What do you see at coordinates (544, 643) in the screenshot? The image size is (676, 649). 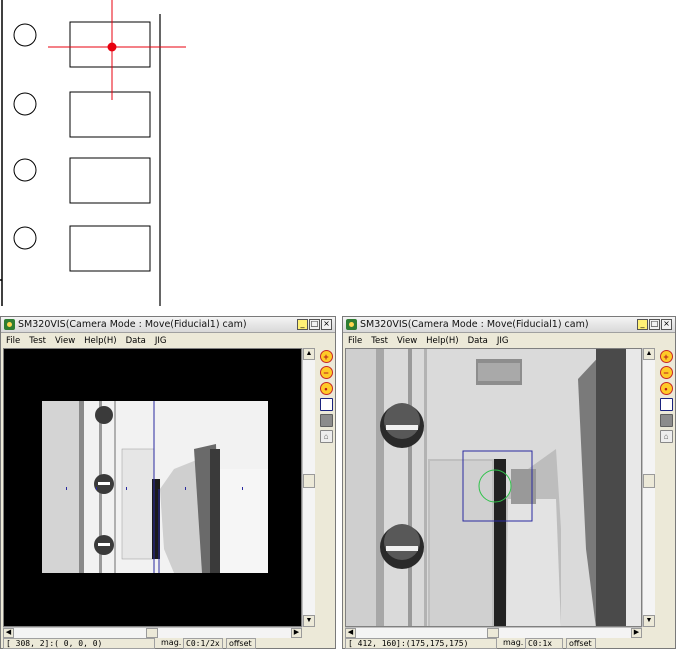 I see `status-mag-value: C0:1x` at bounding box center [544, 643].